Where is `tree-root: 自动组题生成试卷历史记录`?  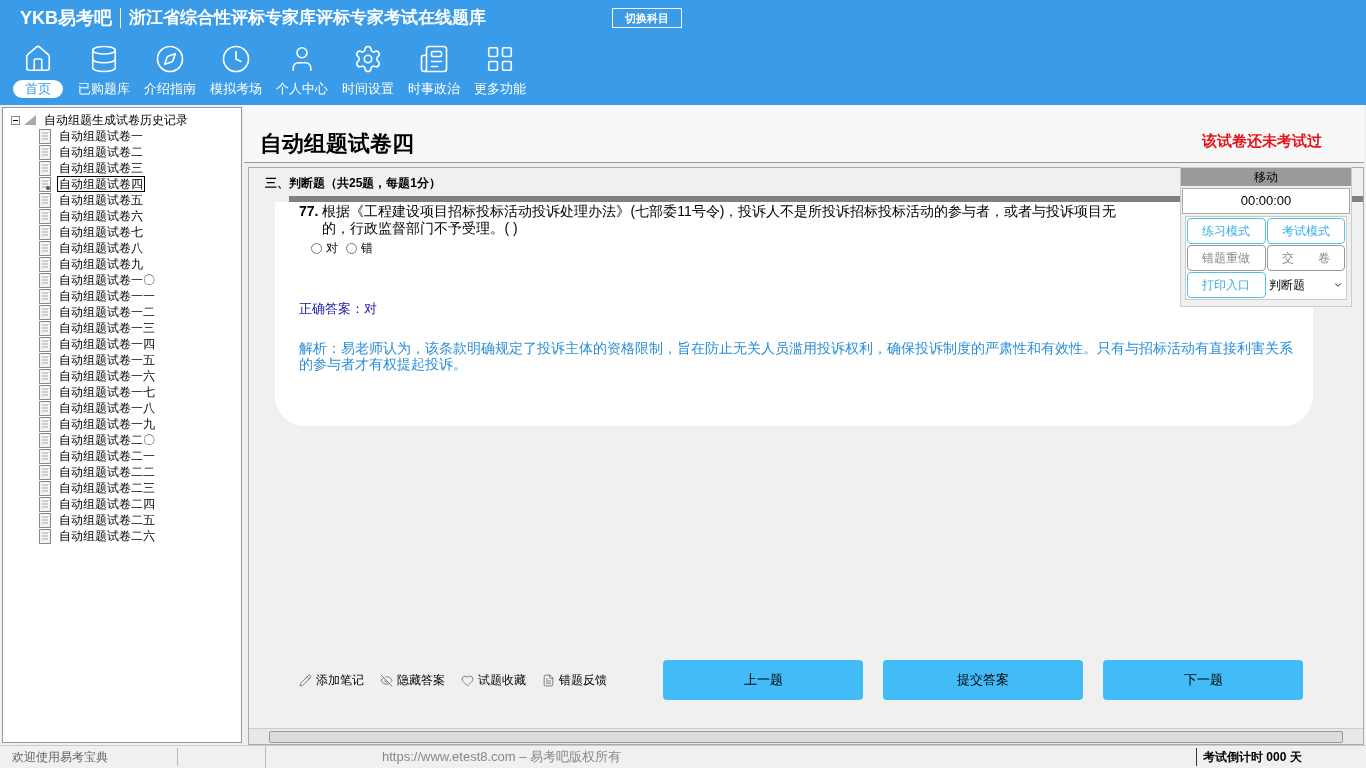 tree-root: 自动组题生成试卷历史记录 is located at coordinates (116, 120).